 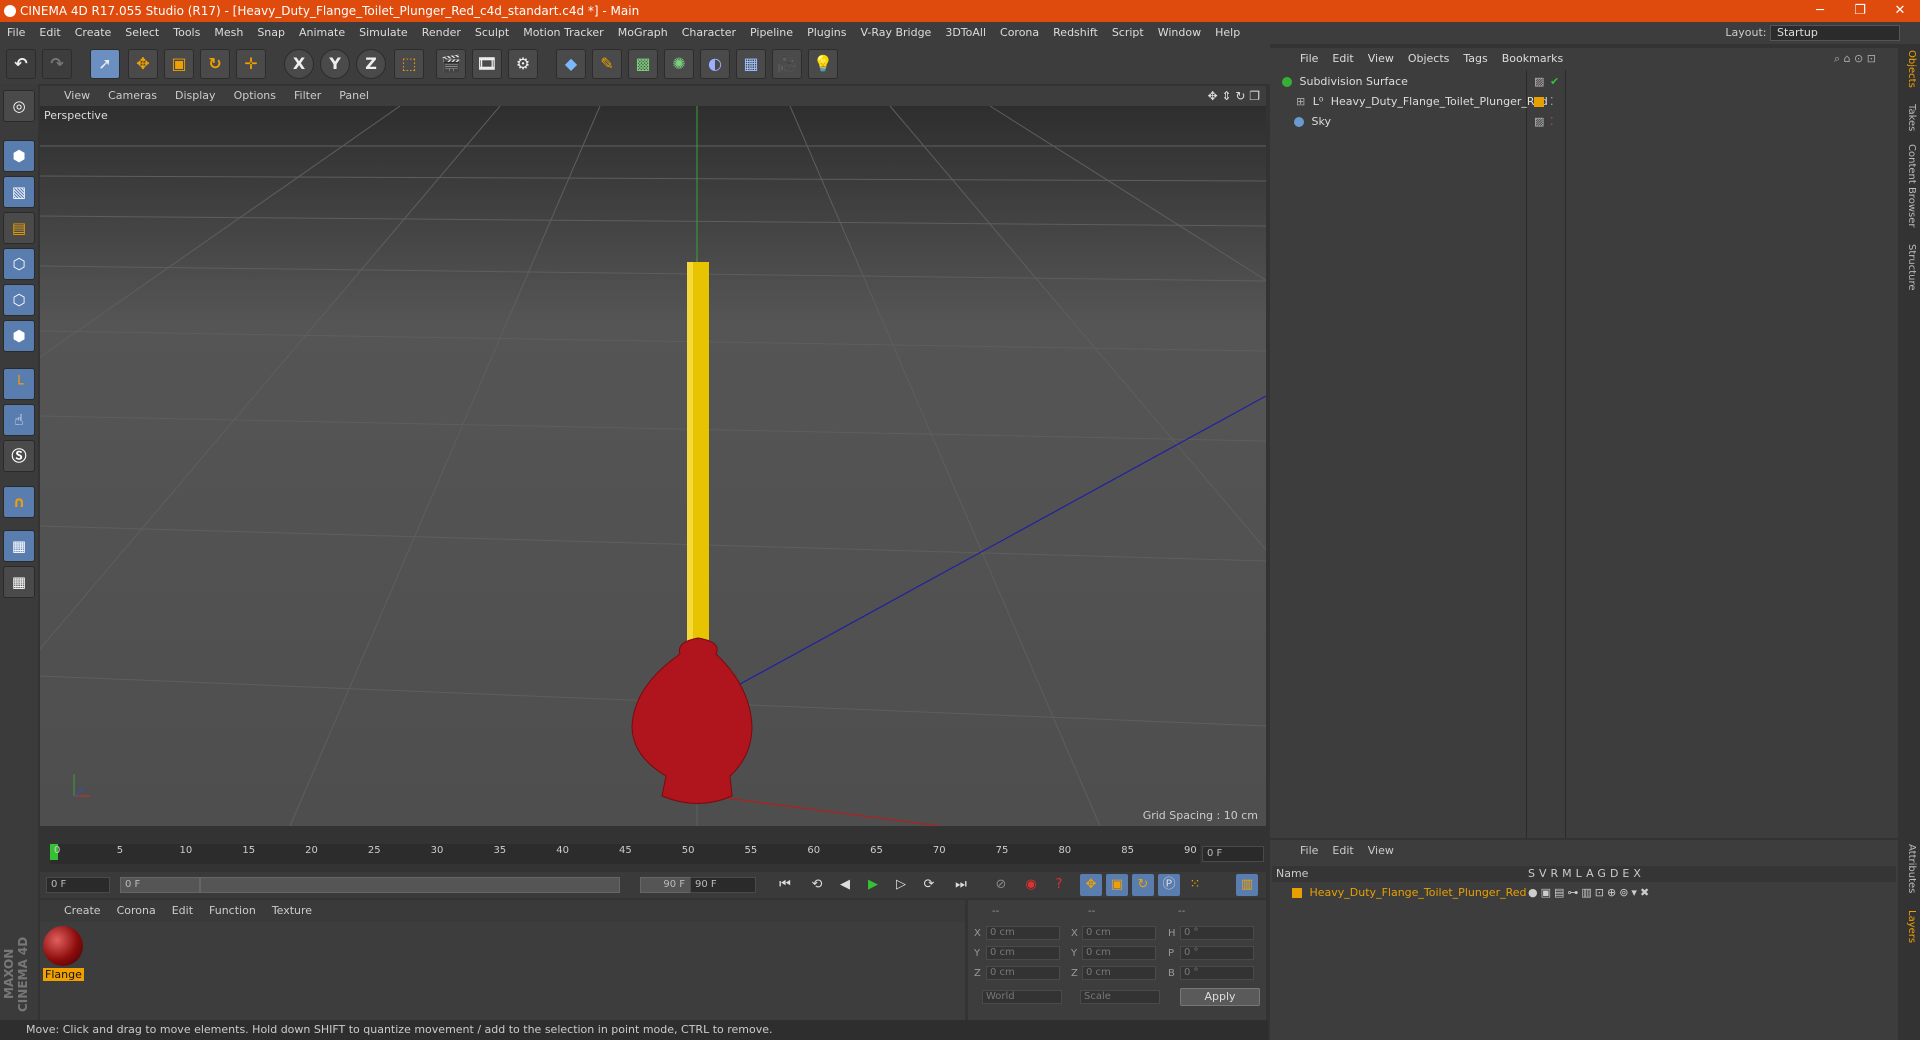 What do you see at coordinates (607, 64) in the screenshot?
I see `pen-spline-icon: ✎` at bounding box center [607, 64].